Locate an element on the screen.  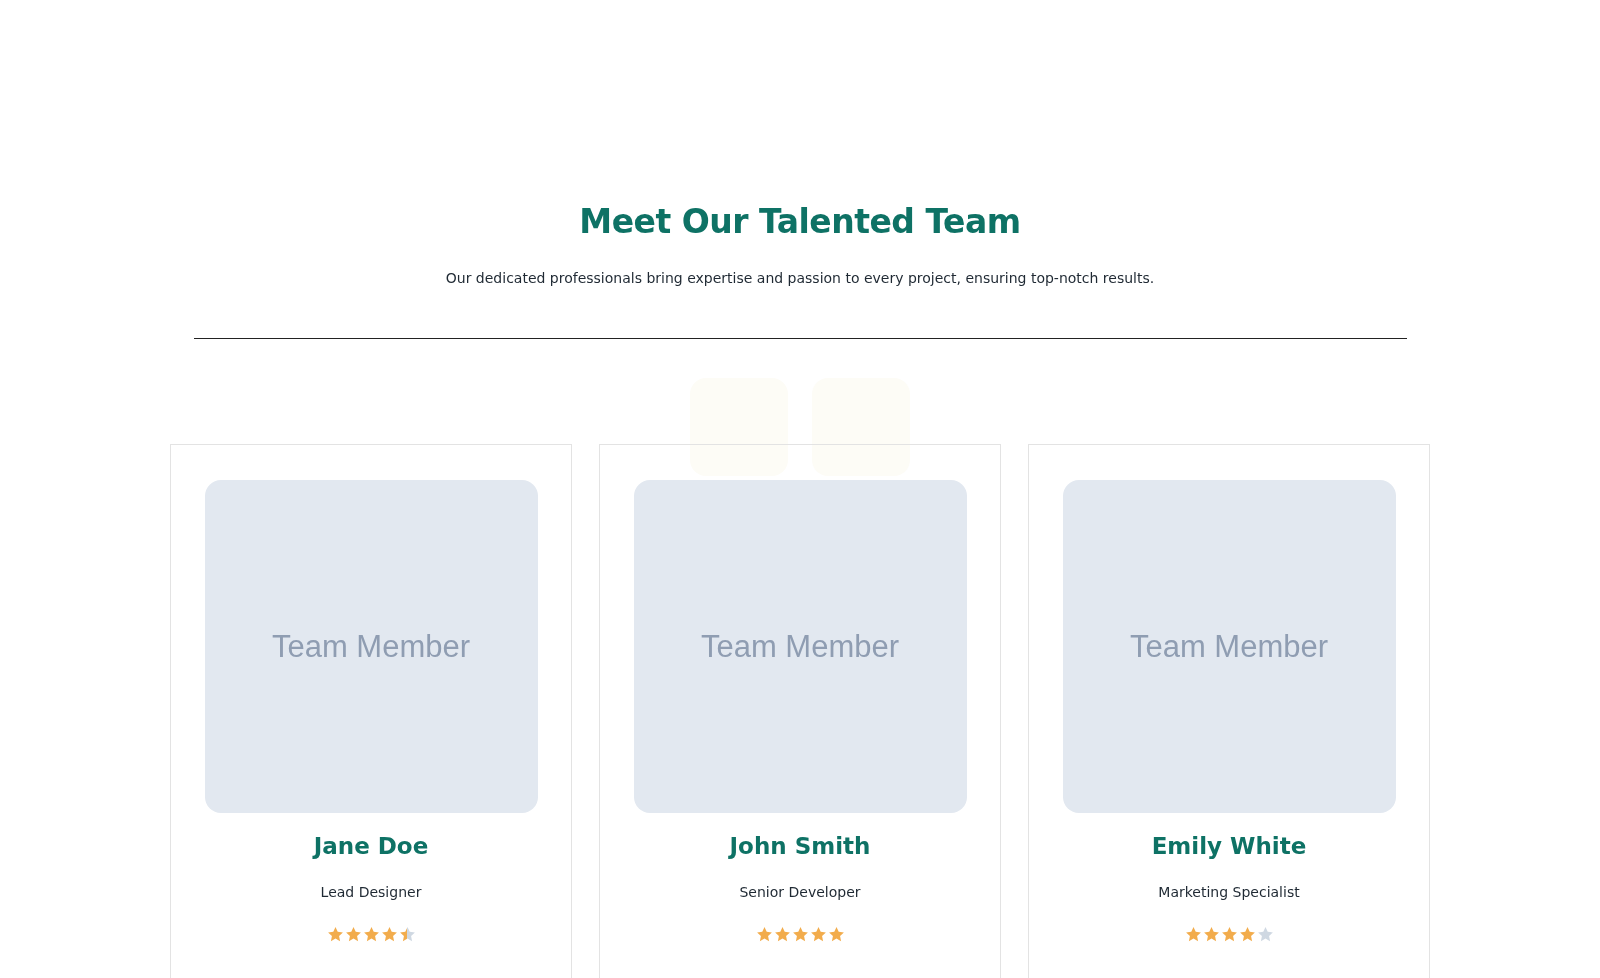
section-title: Meet Our Talented Team is located at coordinates (800, 222).